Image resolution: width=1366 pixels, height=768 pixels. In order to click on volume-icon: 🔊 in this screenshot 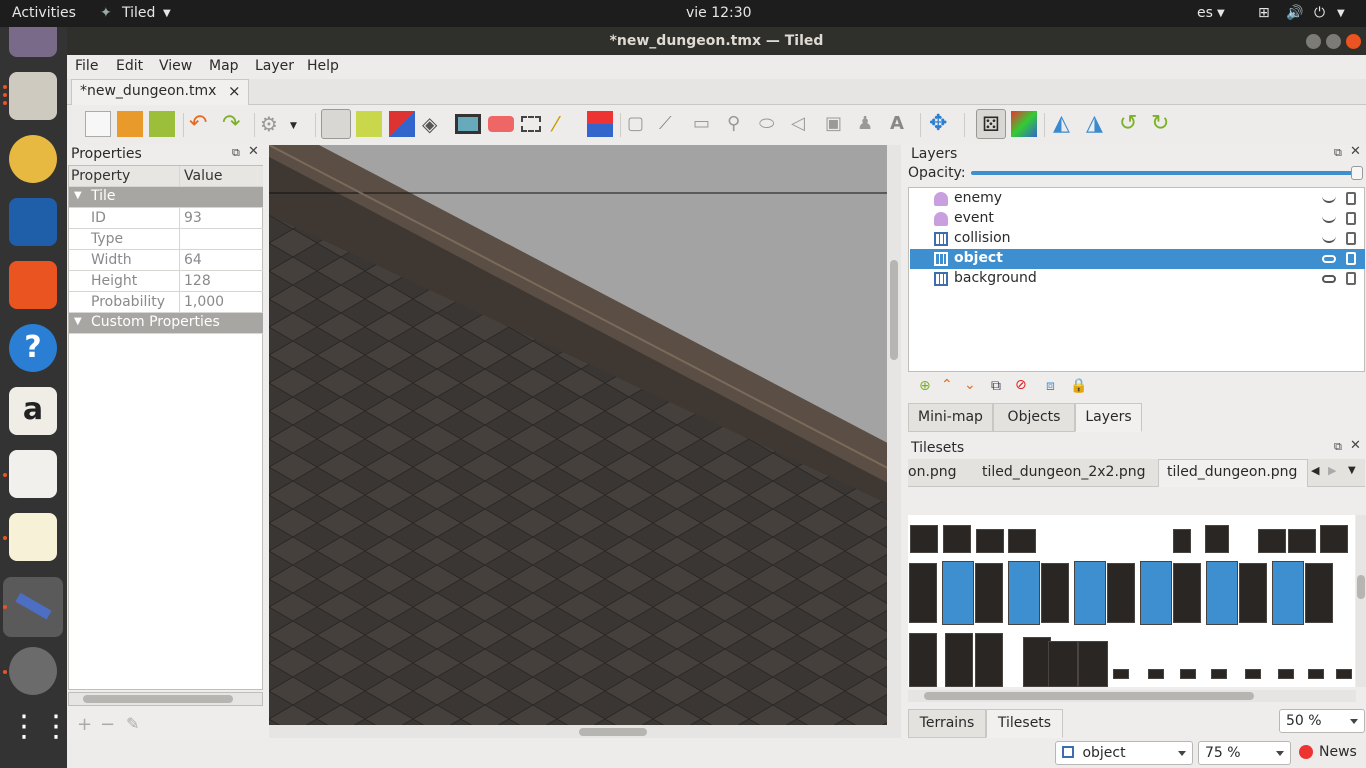, I will do `click(1294, 13)`.